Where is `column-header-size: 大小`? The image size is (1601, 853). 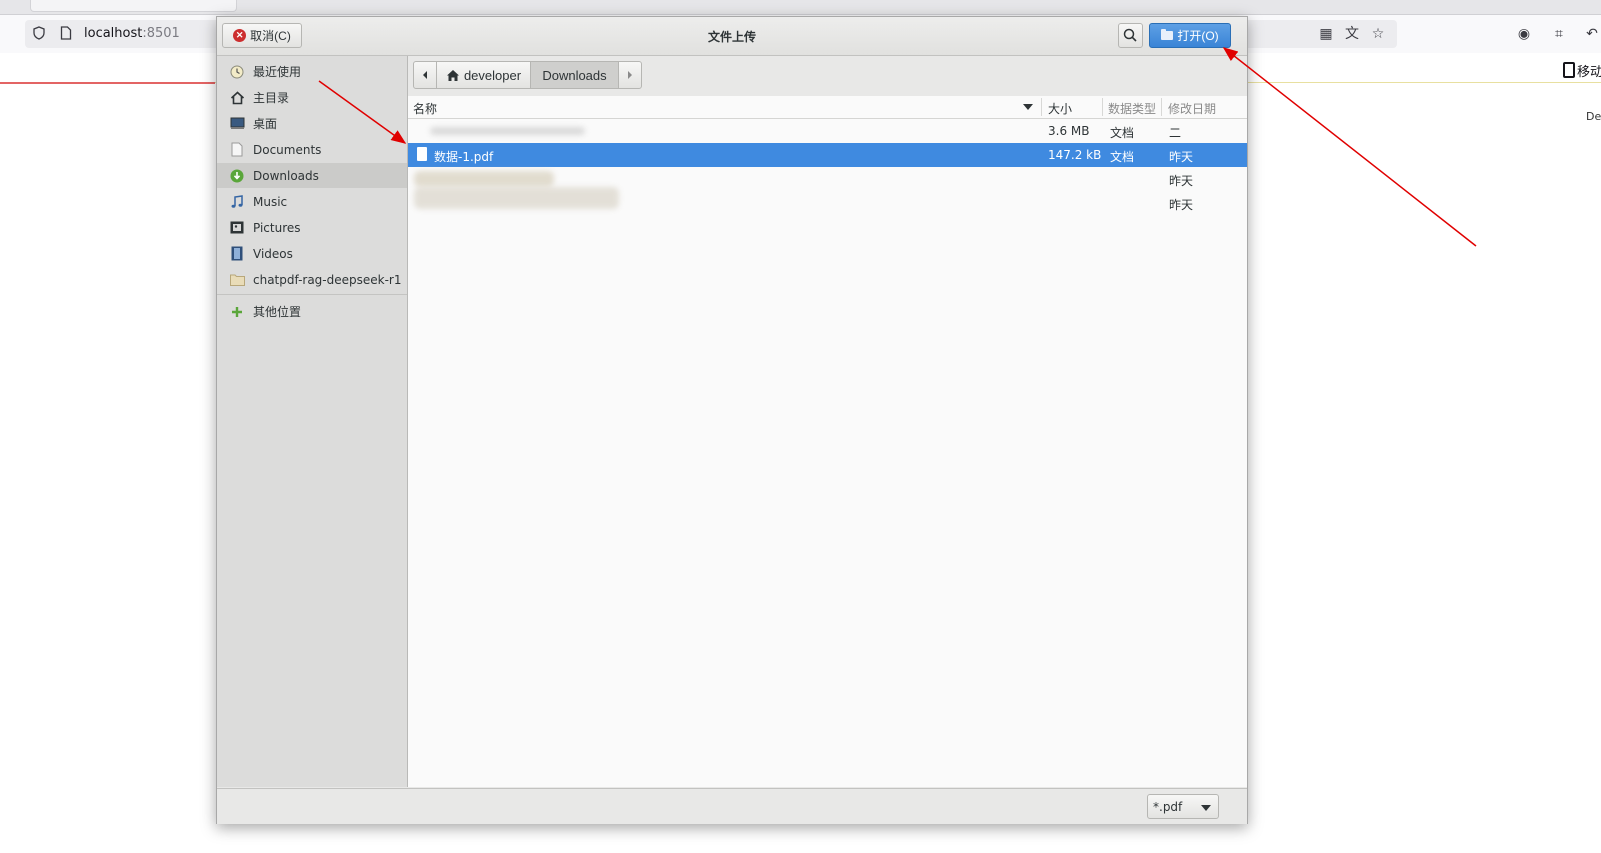 column-header-size: 大小 is located at coordinates (1060, 108).